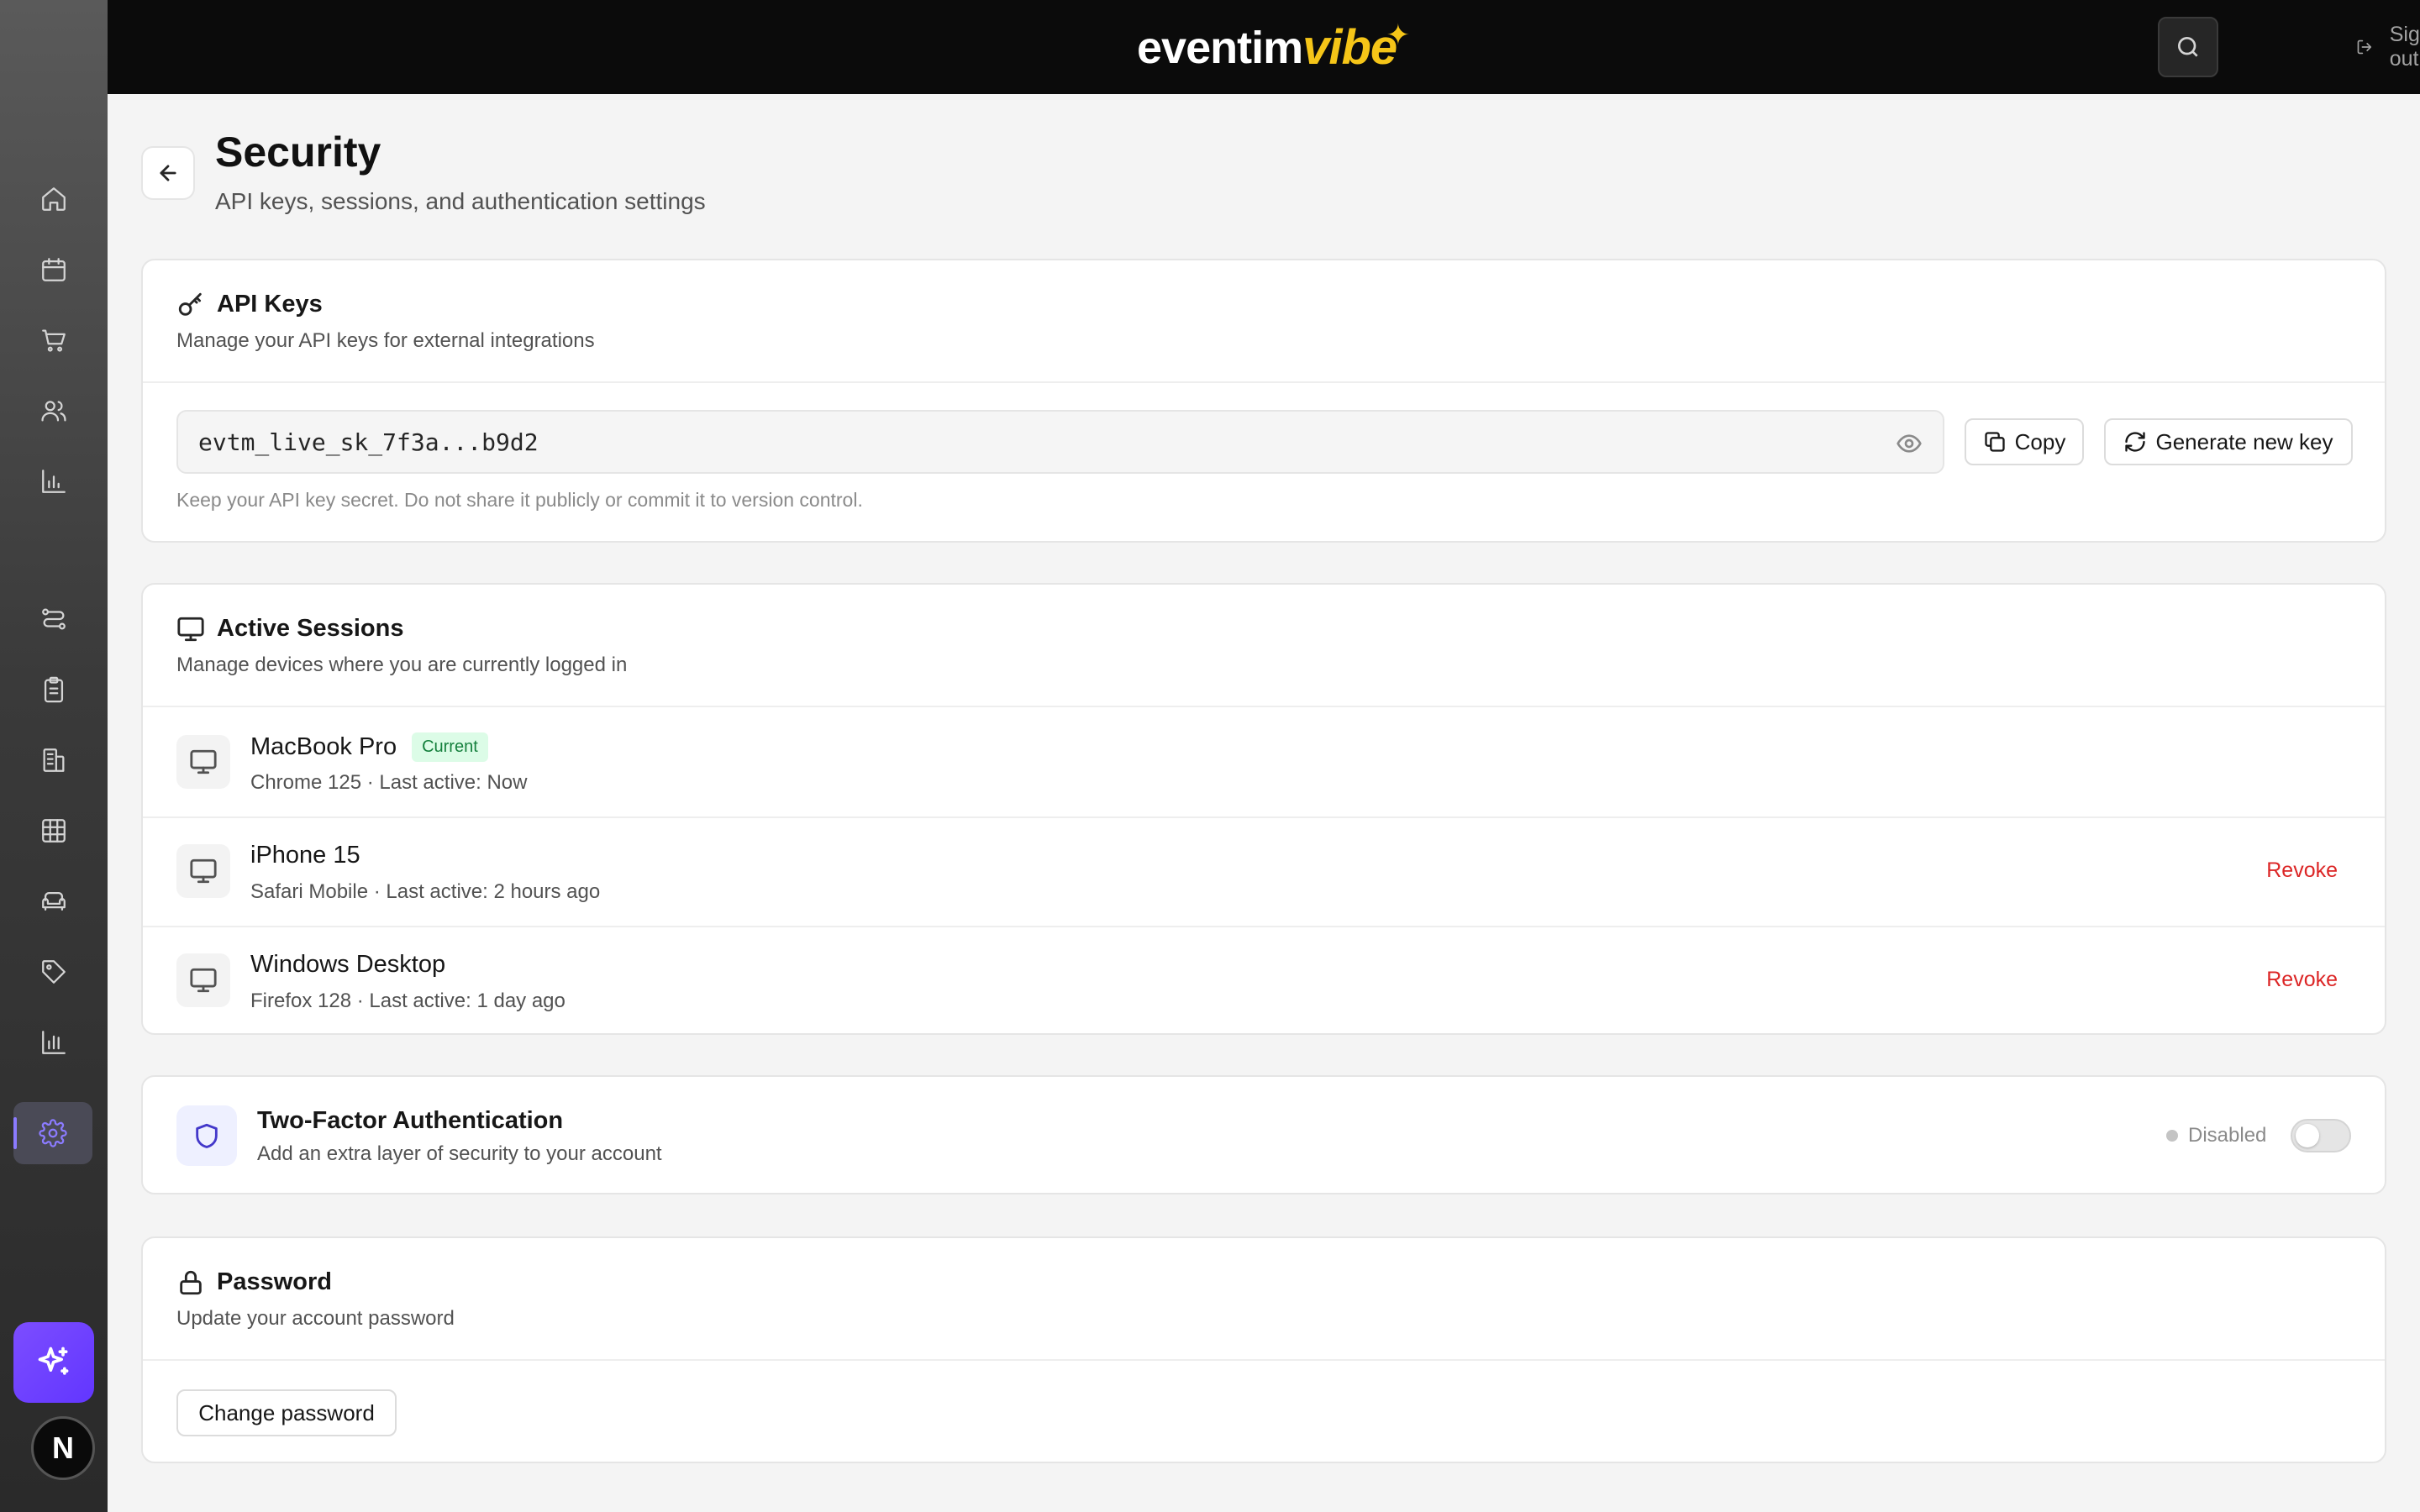 This screenshot has width=2420, height=1512. What do you see at coordinates (323, 746) in the screenshot?
I see `session-device-name: MacBook Pro` at bounding box center [323, 746].